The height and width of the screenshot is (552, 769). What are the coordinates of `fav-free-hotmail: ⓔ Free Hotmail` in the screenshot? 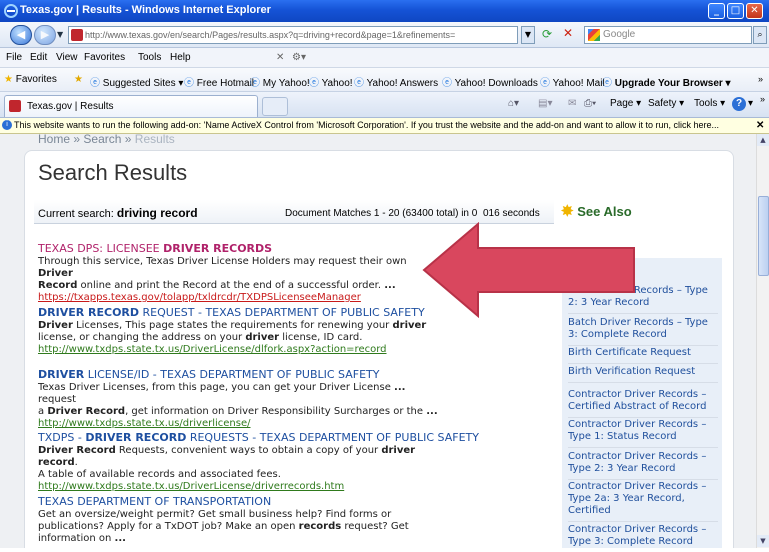 It's located at (219, 81).